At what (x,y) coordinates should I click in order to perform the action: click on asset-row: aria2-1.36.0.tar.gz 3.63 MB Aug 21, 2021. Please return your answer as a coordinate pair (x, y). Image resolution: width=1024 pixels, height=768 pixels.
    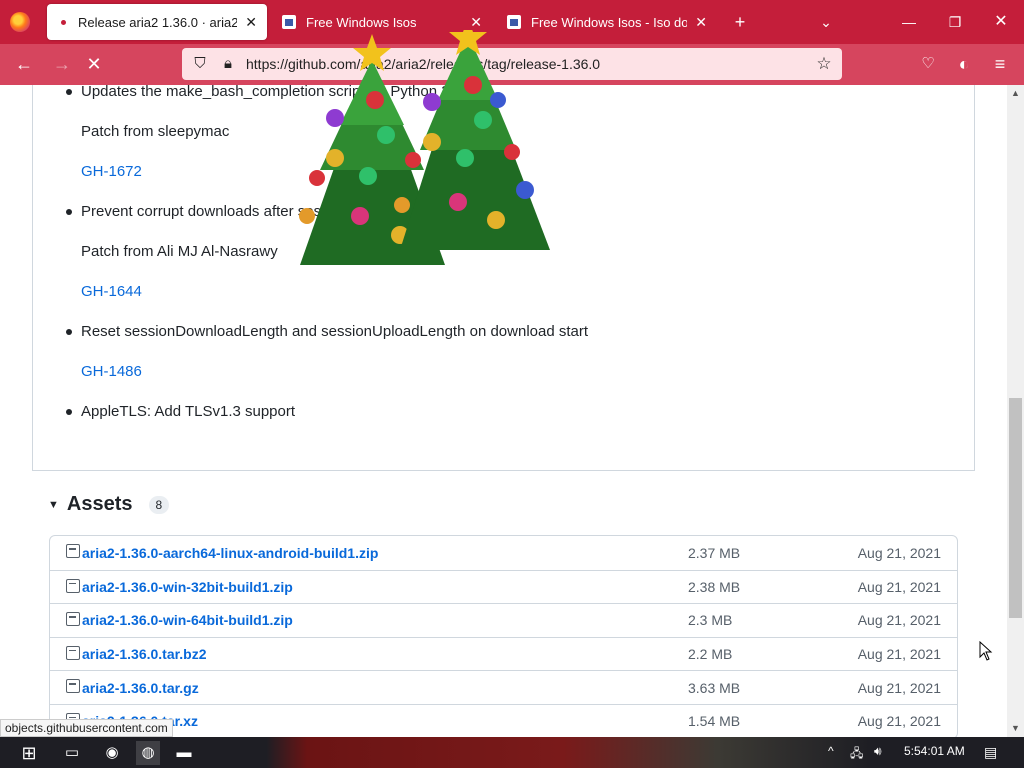
    Looking at the image, I should click on (503, 687).